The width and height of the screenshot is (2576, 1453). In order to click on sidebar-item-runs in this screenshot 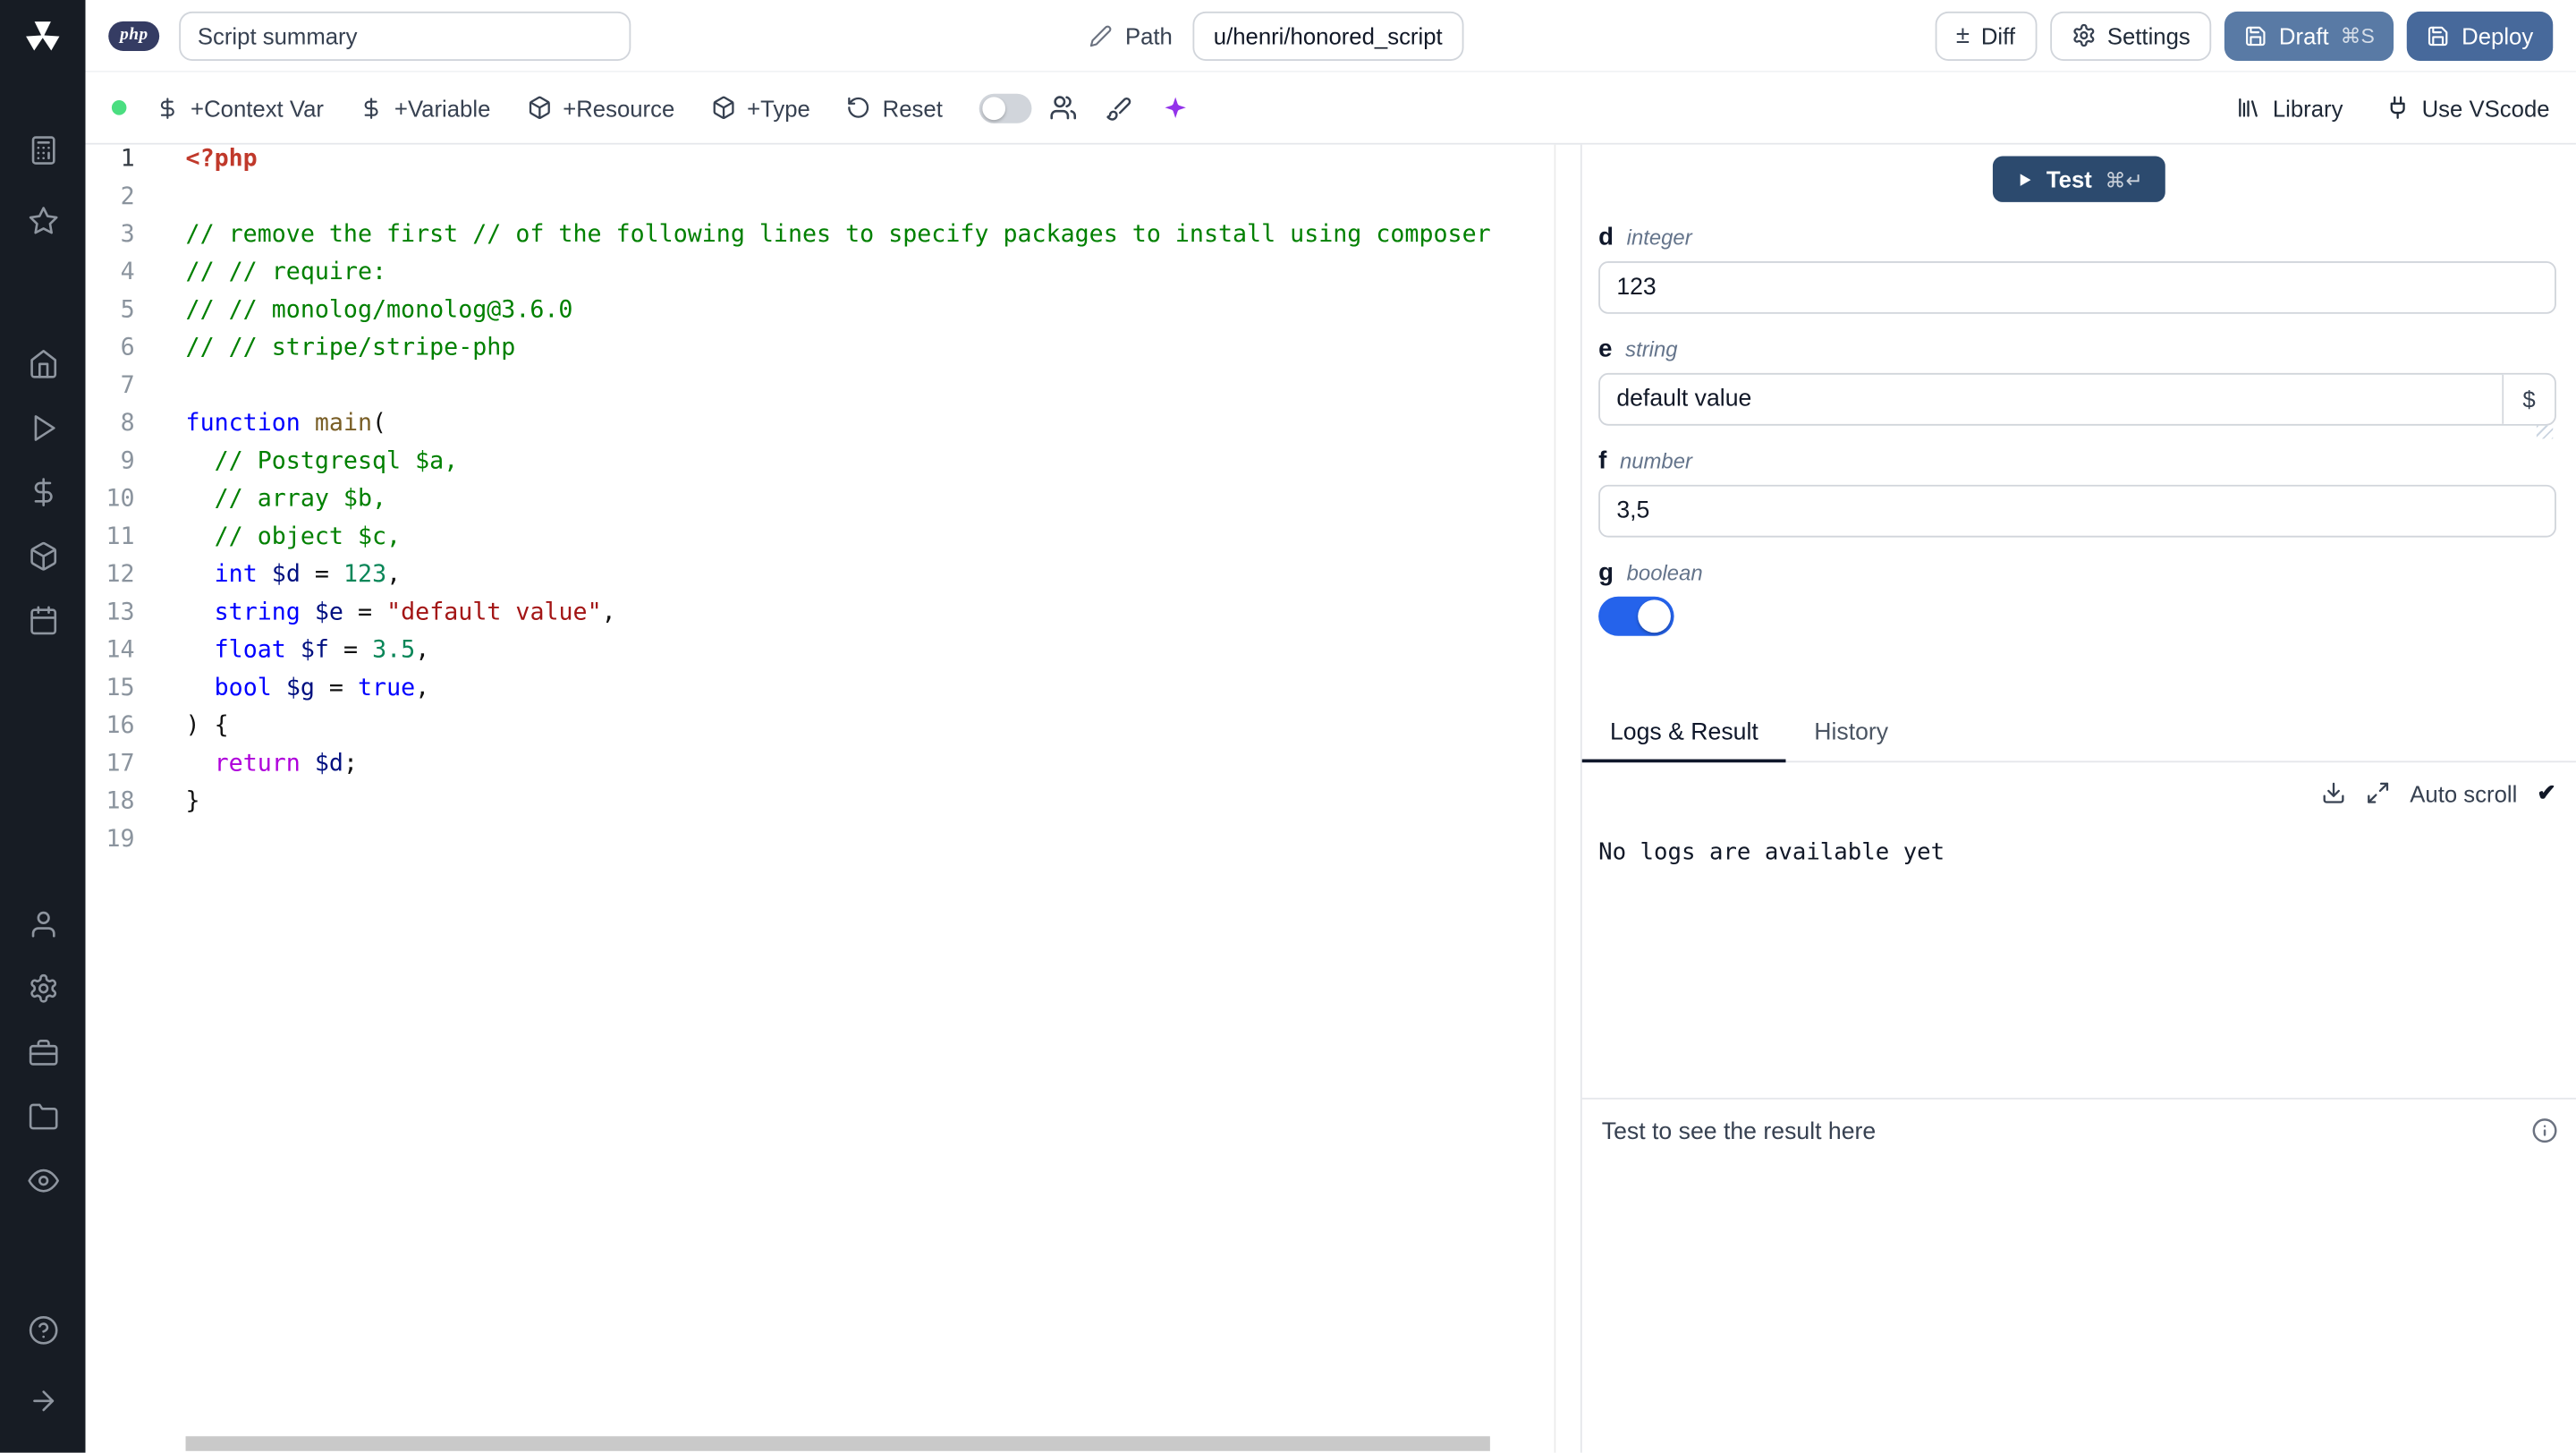, I will do `click(42, 427)`.